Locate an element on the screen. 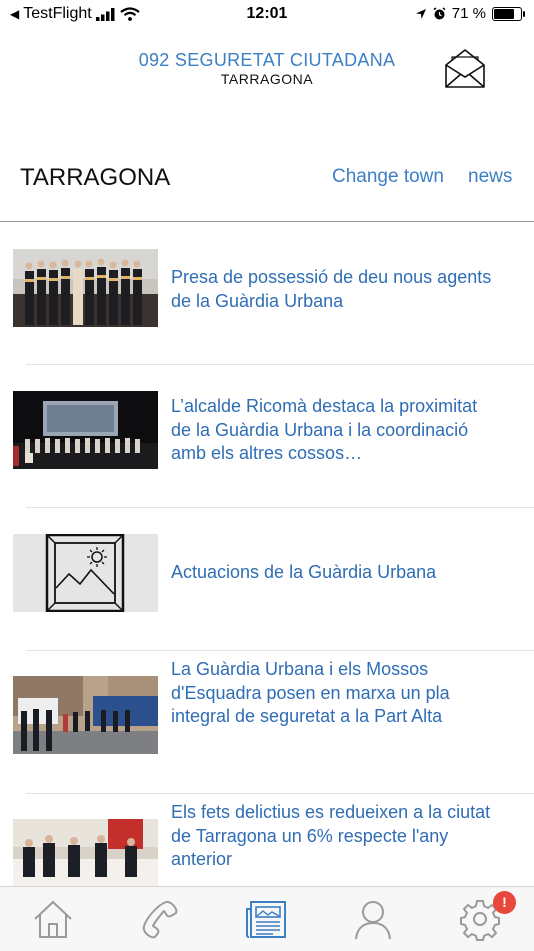  change-town-link: Change town is located at coordinates (388, 177).